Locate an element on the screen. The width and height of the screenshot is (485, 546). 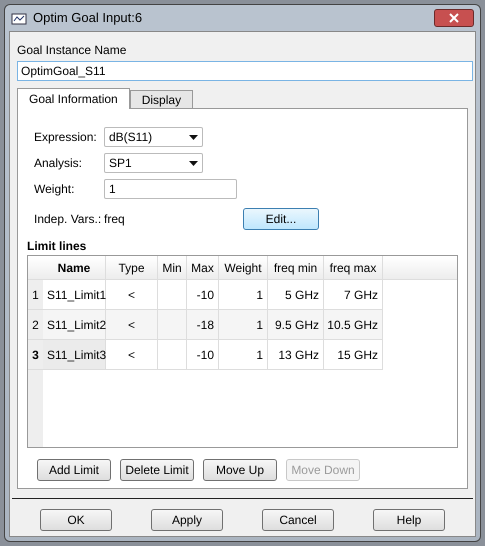
window-title: Optim Goal Input:6 is located at coordinates (88, 18).